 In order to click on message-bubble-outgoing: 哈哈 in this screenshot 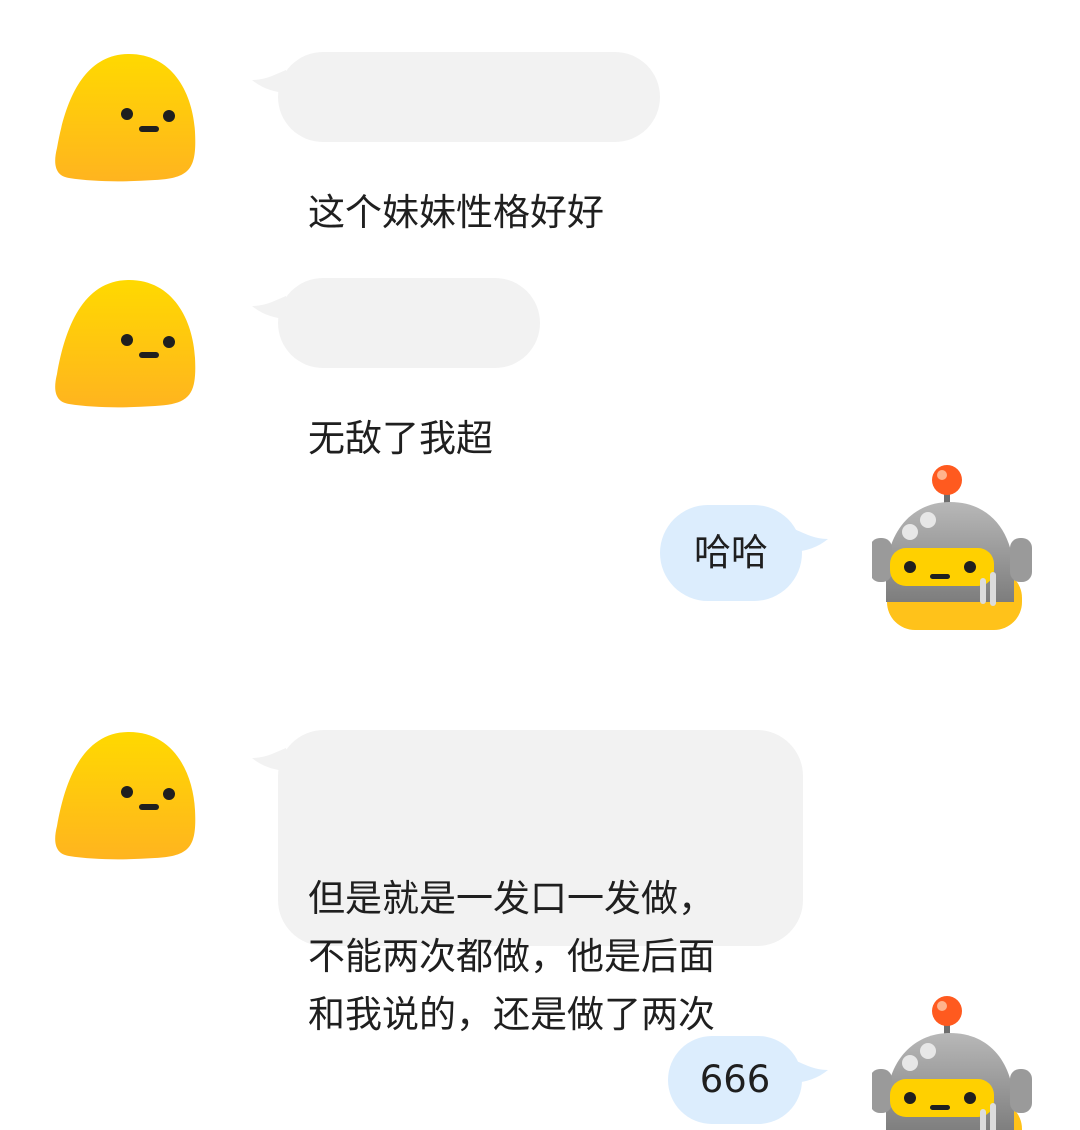, I will do `click(744, 553)`.